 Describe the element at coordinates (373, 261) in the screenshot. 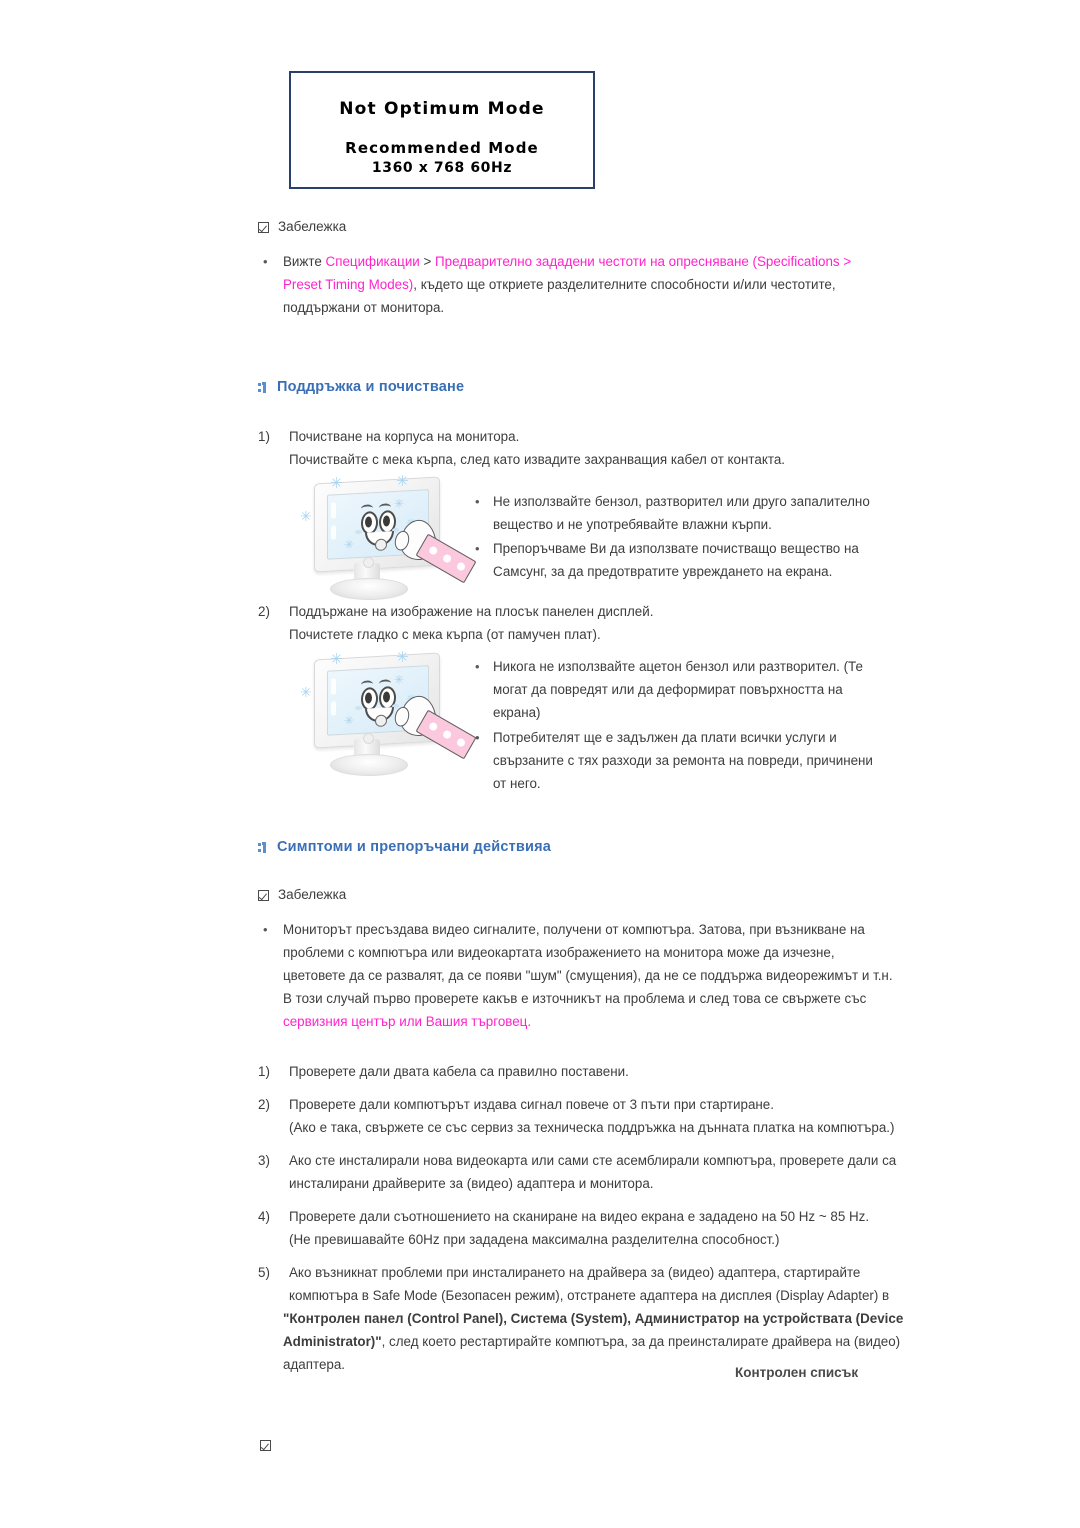

I see `link-specifications: Спецификации` at that location.